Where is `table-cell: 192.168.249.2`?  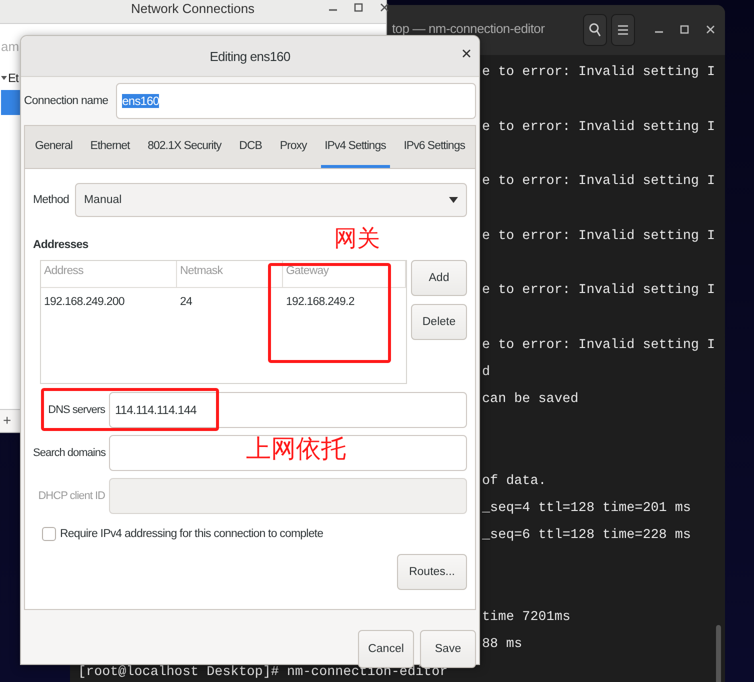
table-cell: 192.168.249.2 is located at coordinates (320, 302).